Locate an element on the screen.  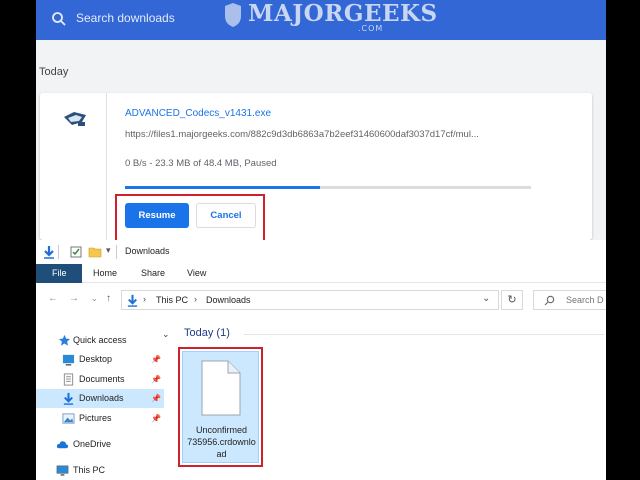
watermark: MAJORGEEKS is located at coordinates (343, 13).